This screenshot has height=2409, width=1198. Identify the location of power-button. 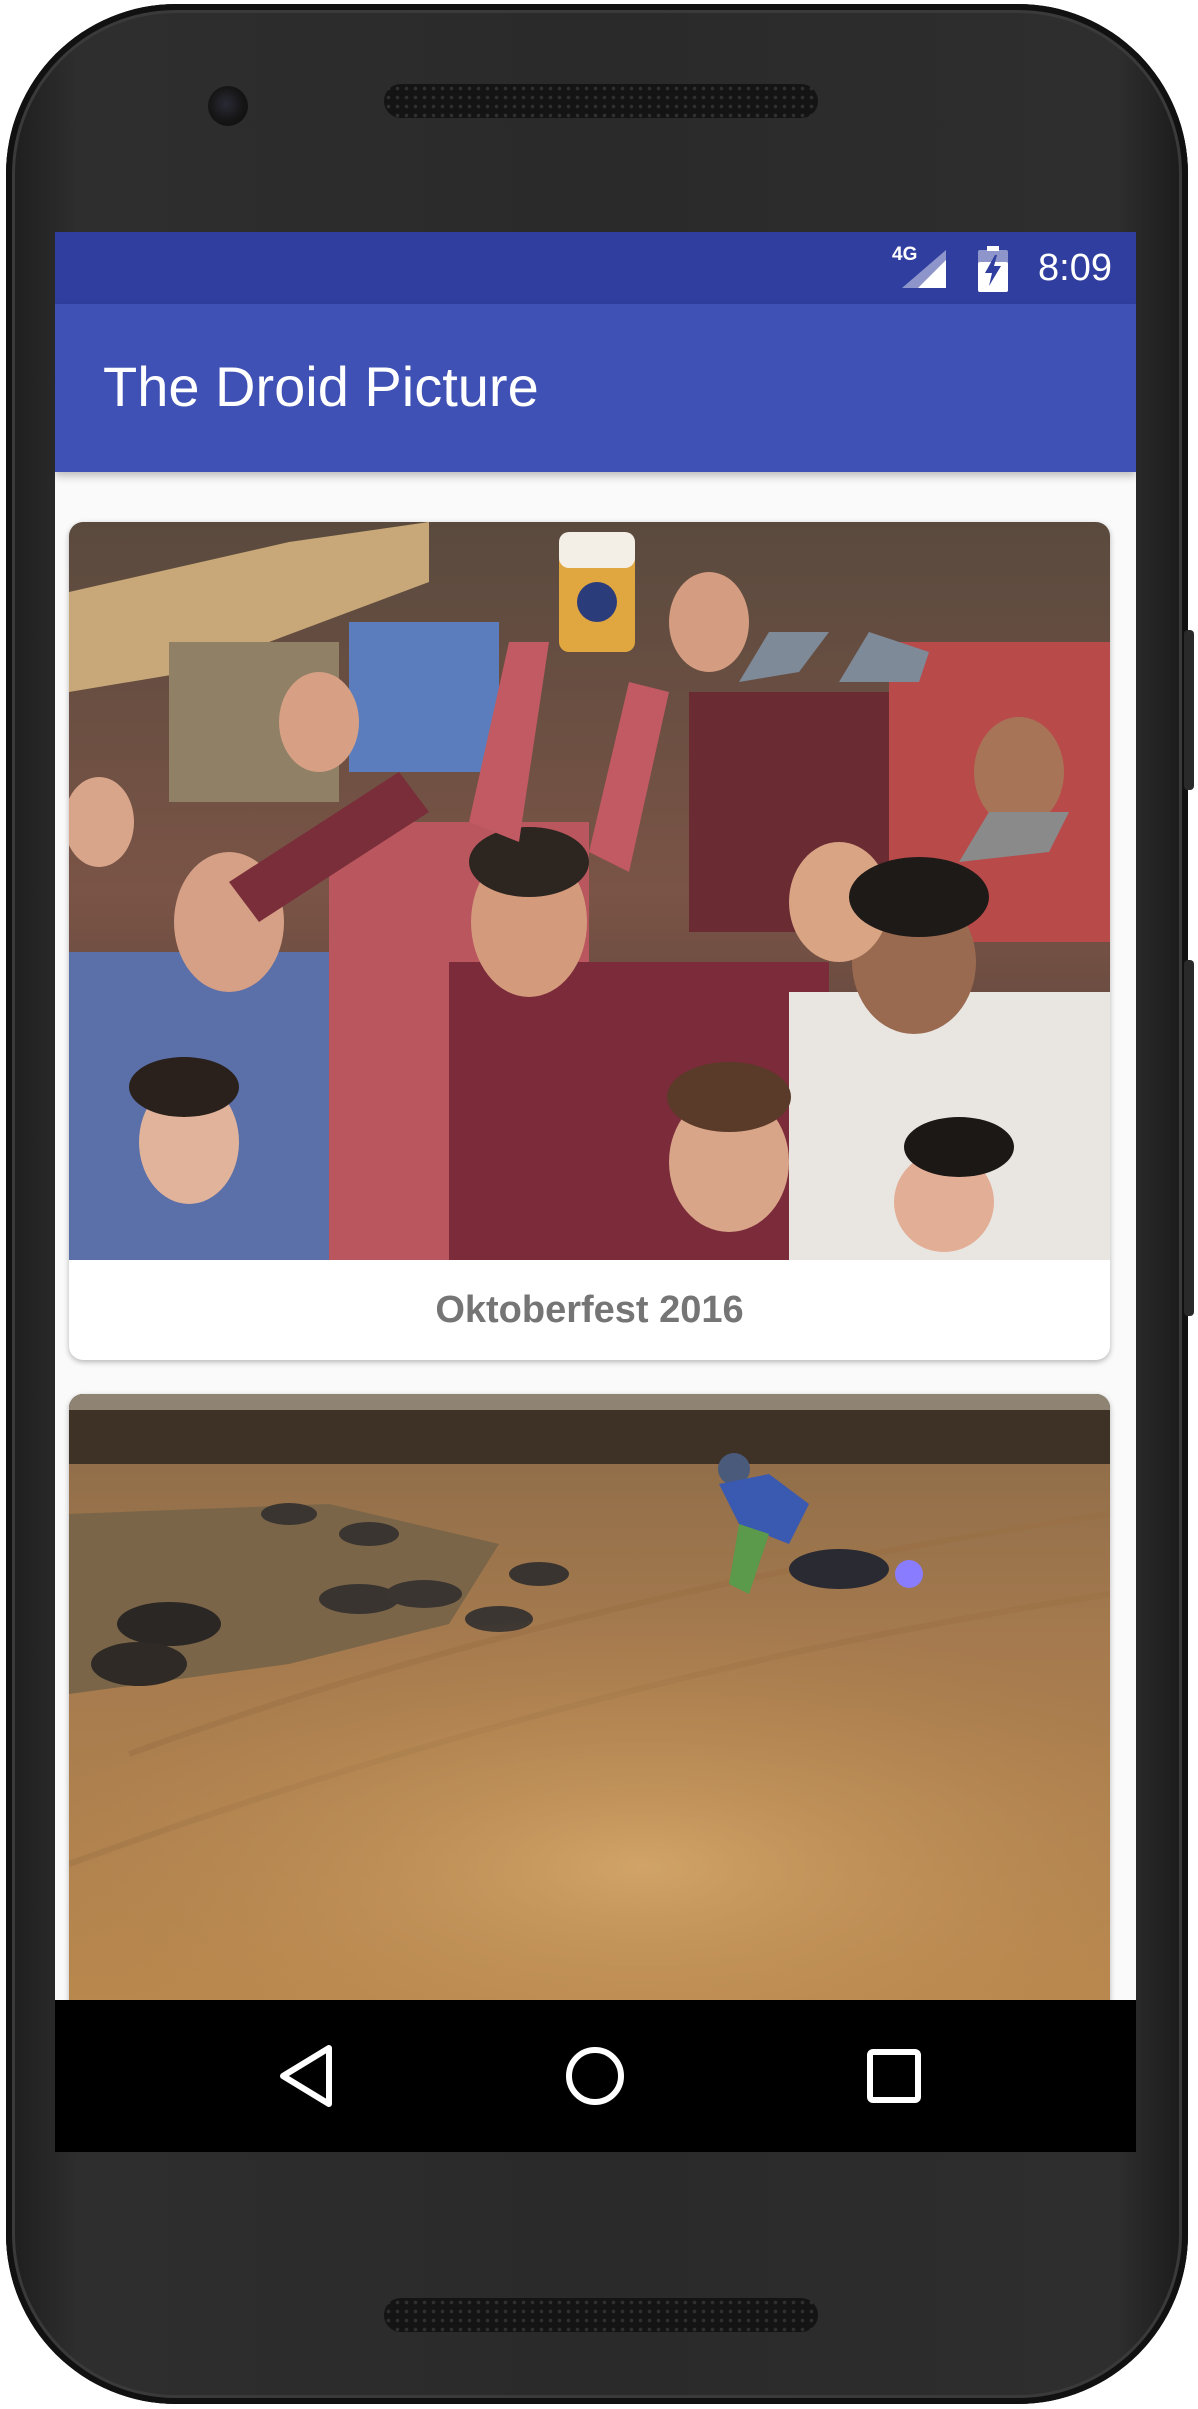
(1189, 710).